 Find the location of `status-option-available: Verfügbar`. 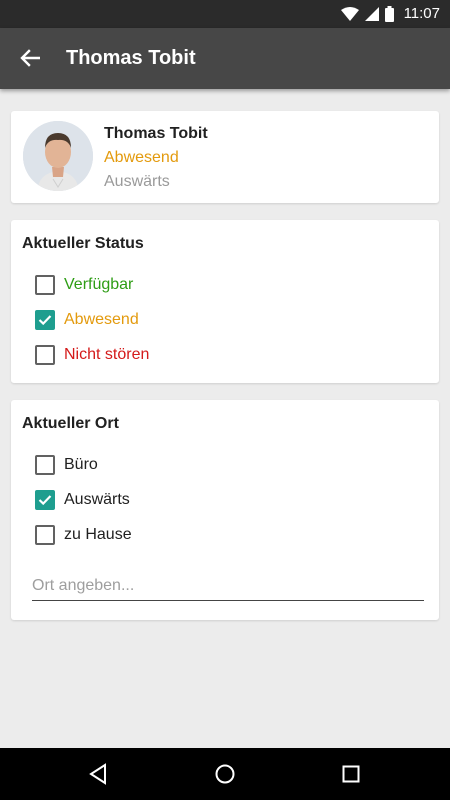

status-option-available: Verfügbar is located at coordinates (84, 285).